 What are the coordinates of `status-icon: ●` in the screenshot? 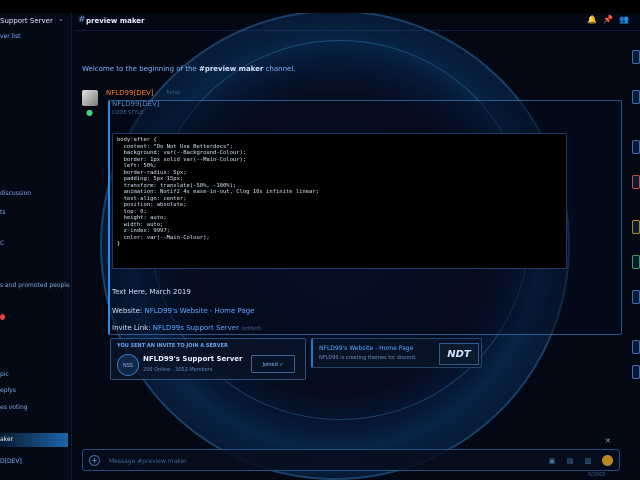 It's located at (89, 112).